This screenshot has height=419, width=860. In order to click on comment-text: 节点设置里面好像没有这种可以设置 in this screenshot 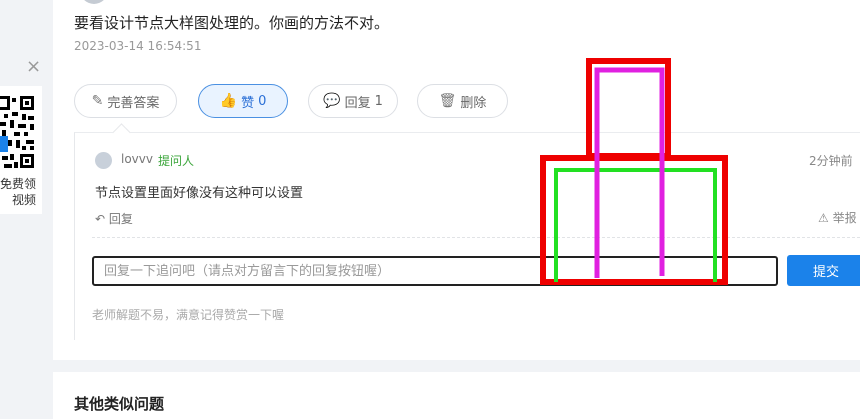, I will do `click(199, 193)`.